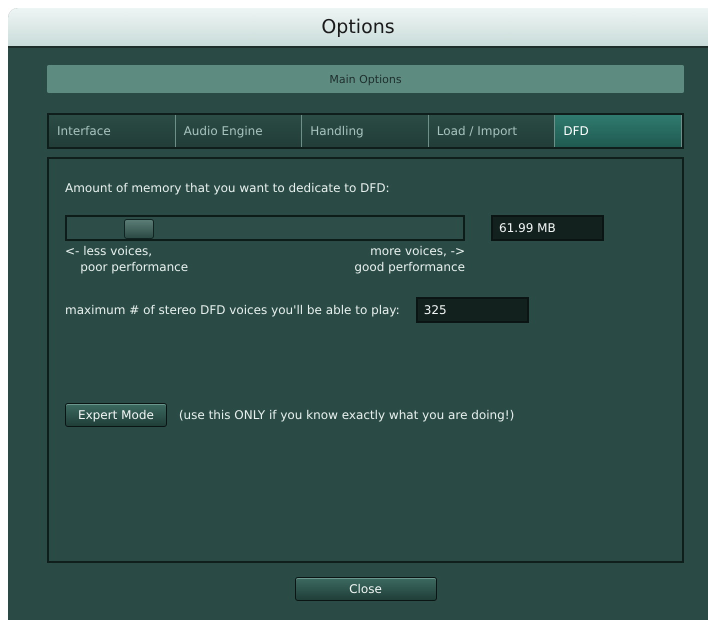 This screenshot has height=620, width=708. What do you see at coordinates (239, 131) in the screenshot?
I see `tab: Audio Engine` at bounding box center [239, 131].